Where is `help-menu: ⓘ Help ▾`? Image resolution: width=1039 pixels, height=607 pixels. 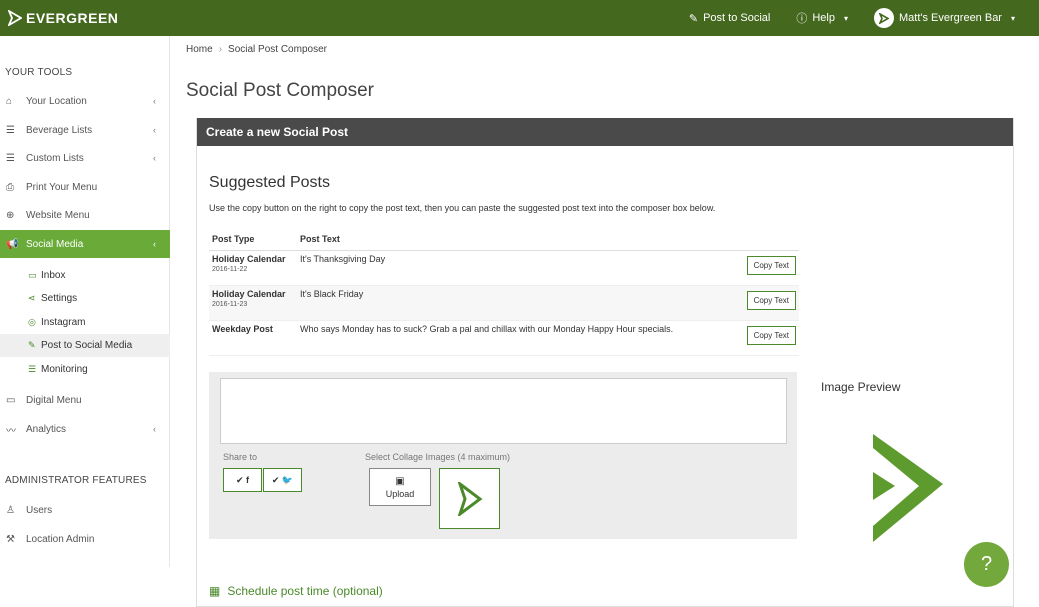
help-menu: ⓘ Help ▾ is located at coordinates (822, 18).